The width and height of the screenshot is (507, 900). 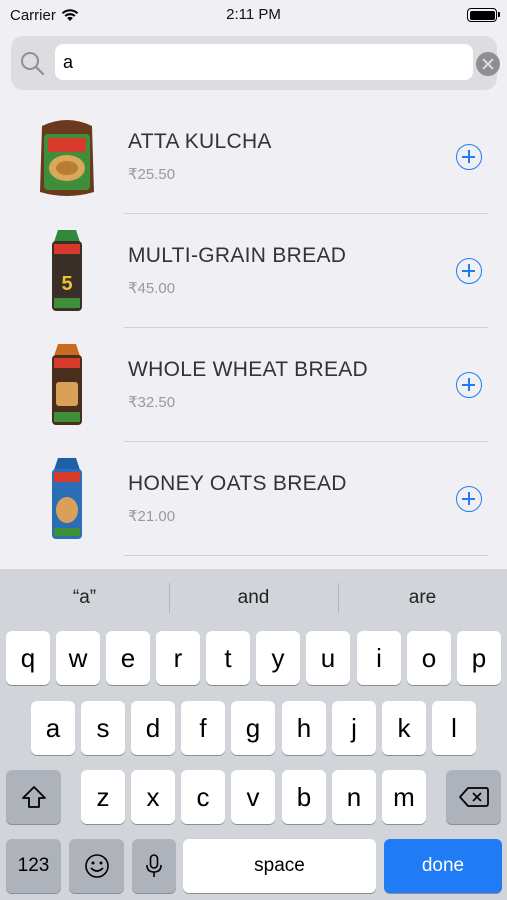 I want to click on svg-text: 5, so click(x=66, y=284).